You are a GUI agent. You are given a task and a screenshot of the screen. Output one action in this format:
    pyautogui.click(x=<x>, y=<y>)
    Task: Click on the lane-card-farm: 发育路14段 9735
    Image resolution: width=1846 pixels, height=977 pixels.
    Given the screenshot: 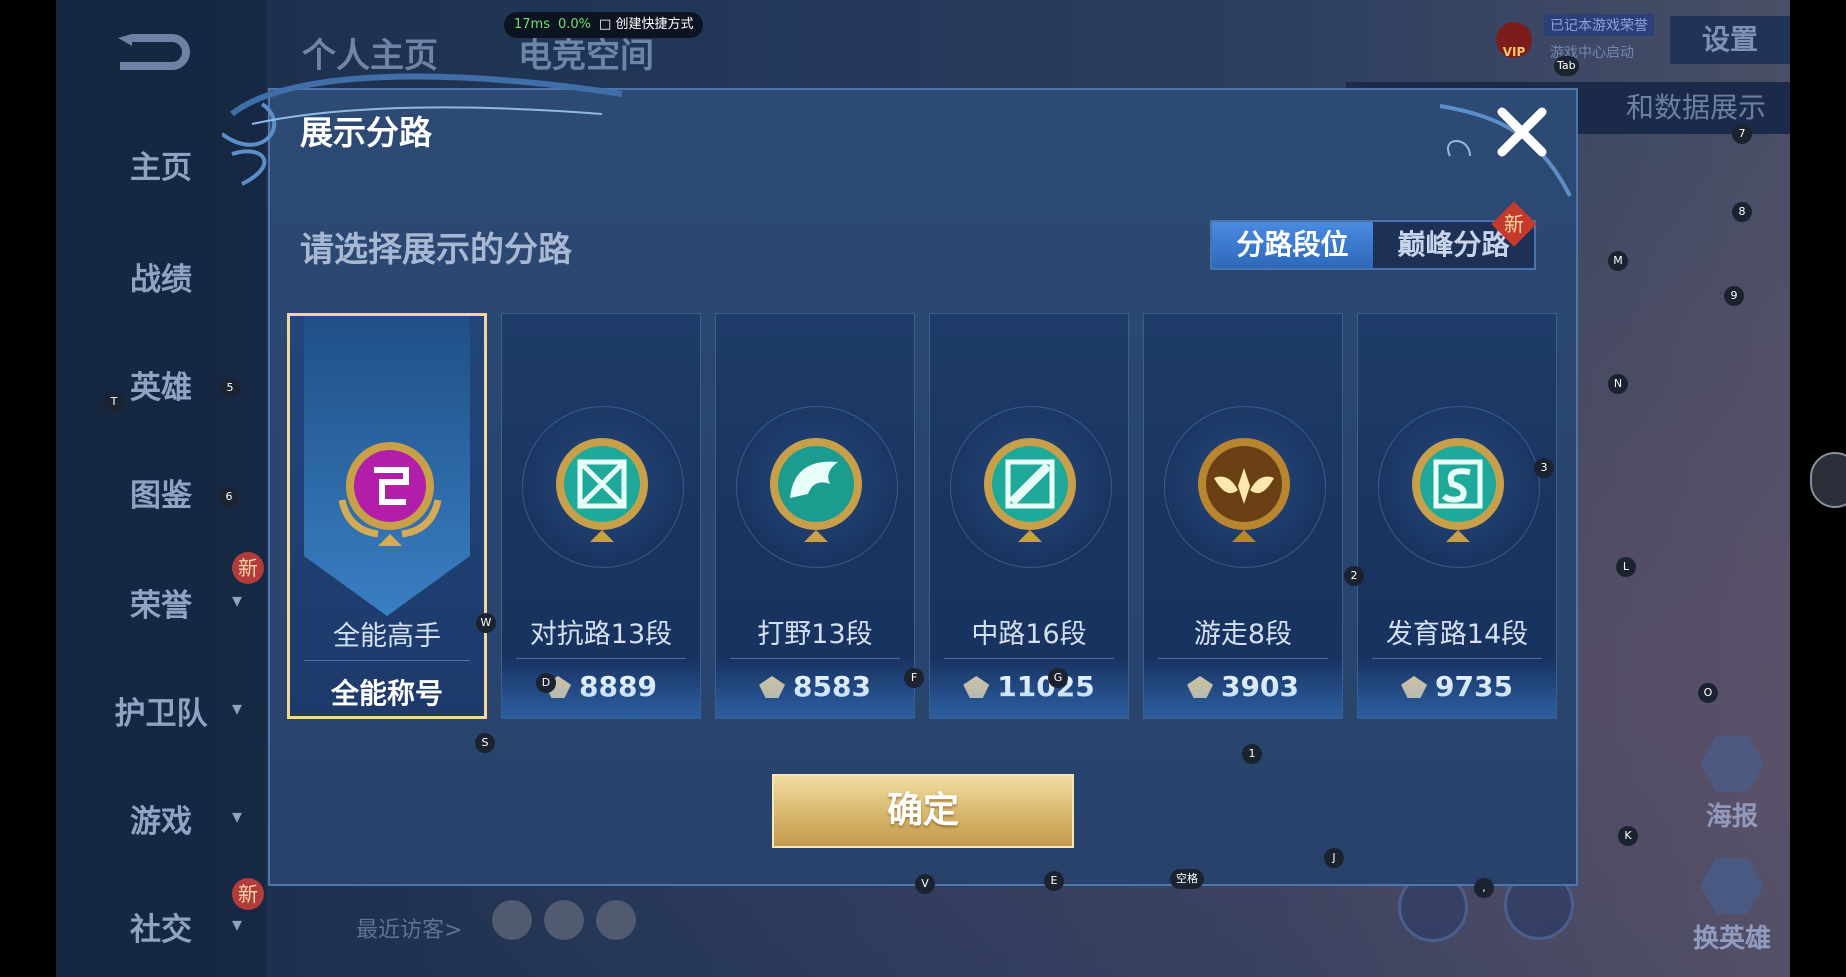 What is the action you would take?
    pyautogui.click(x=1457, y=516)
    